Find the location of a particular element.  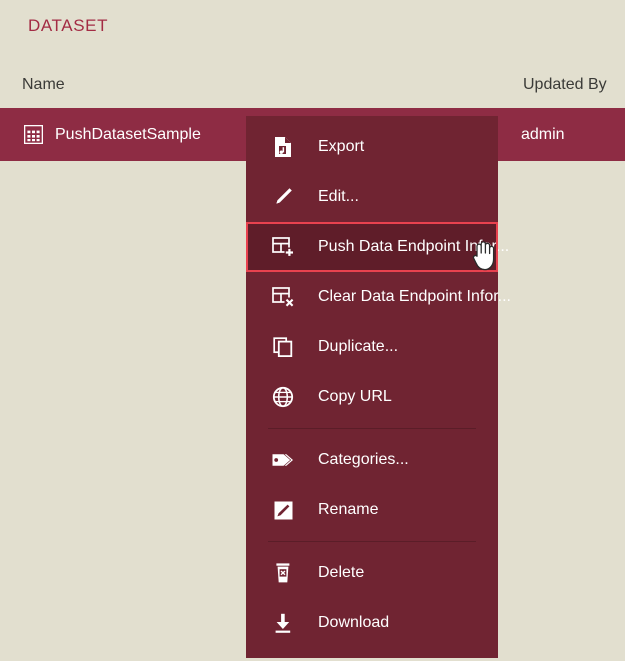

column-header-updated-by: Updated By is located at coordinates (565, 85).